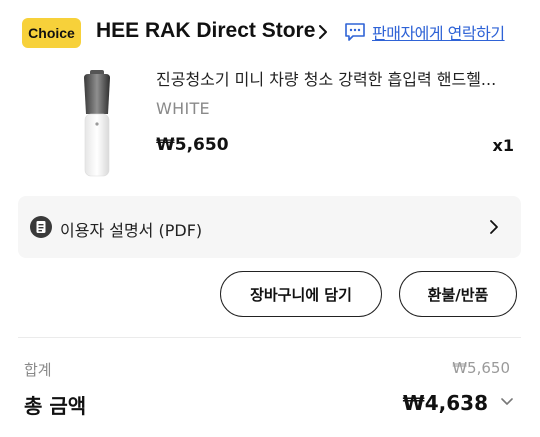 The image size is (540, 437). I want to click on product-price: ₩5,650, so click(192, 145).